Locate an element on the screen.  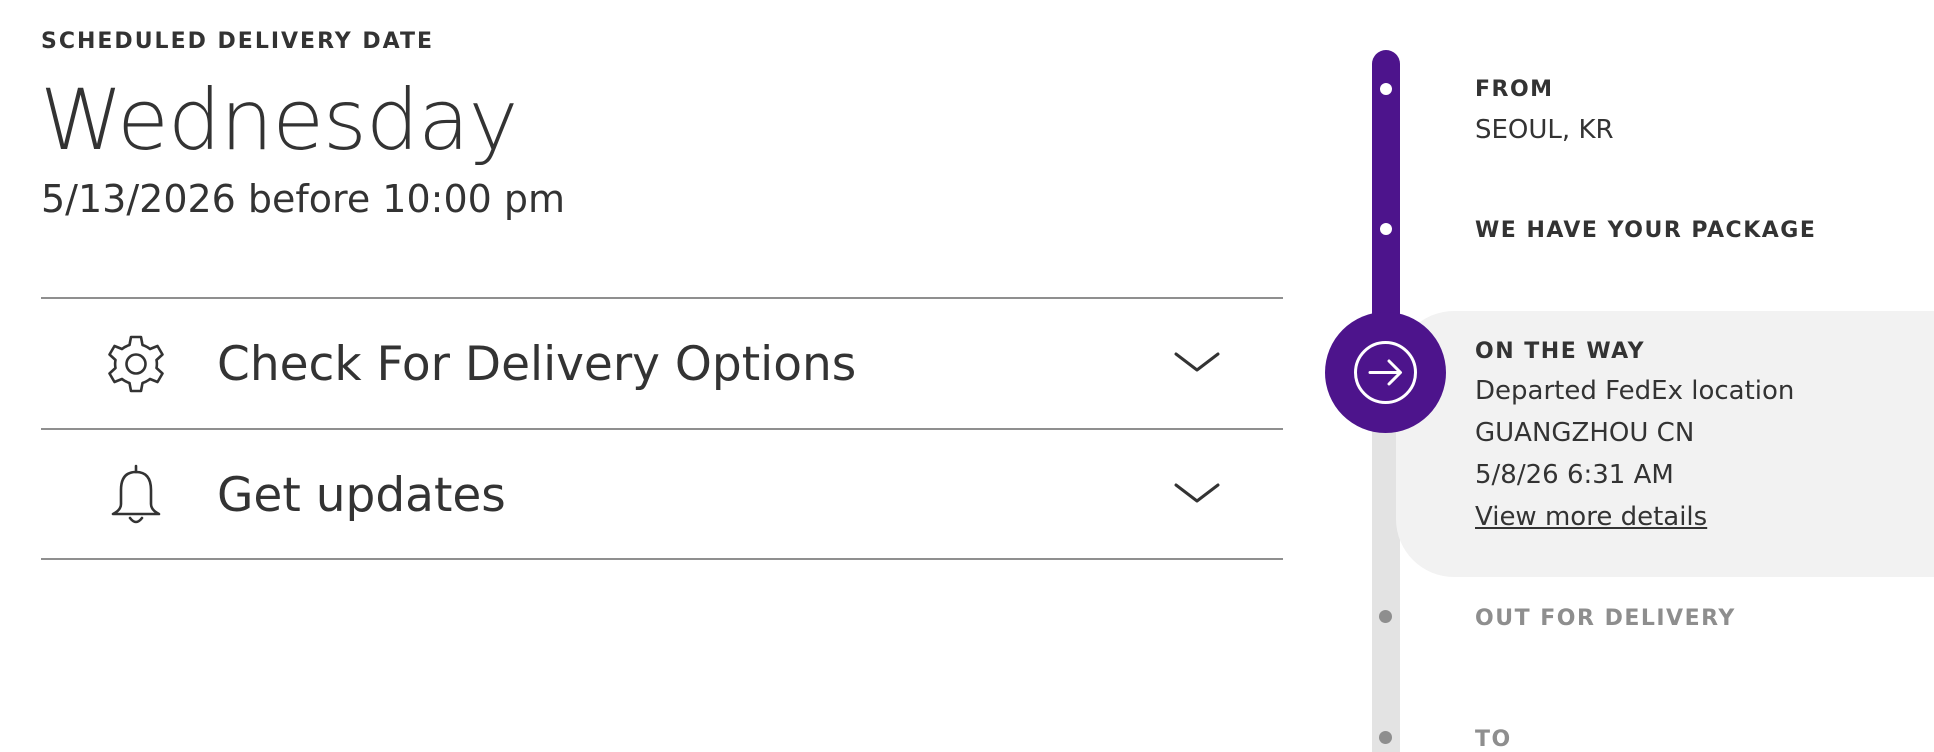
delivery-day: Wednesday is located at coordinates (279, 120).